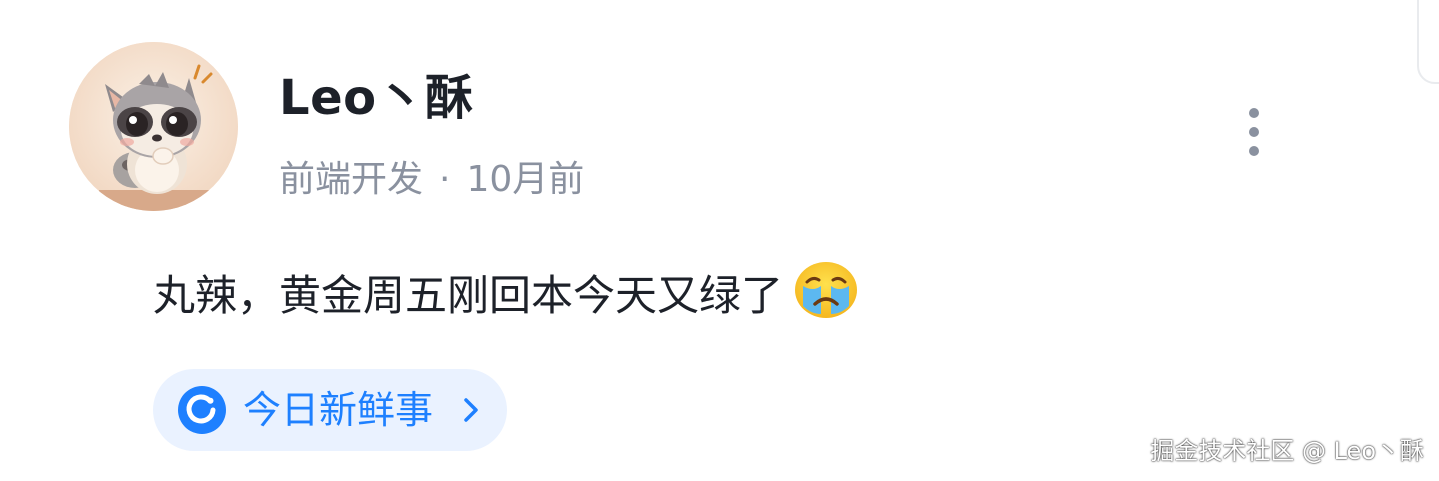 This screenshot has height=481, width=1439. I want to click on scrollbar-edge, so click(1428, 42).